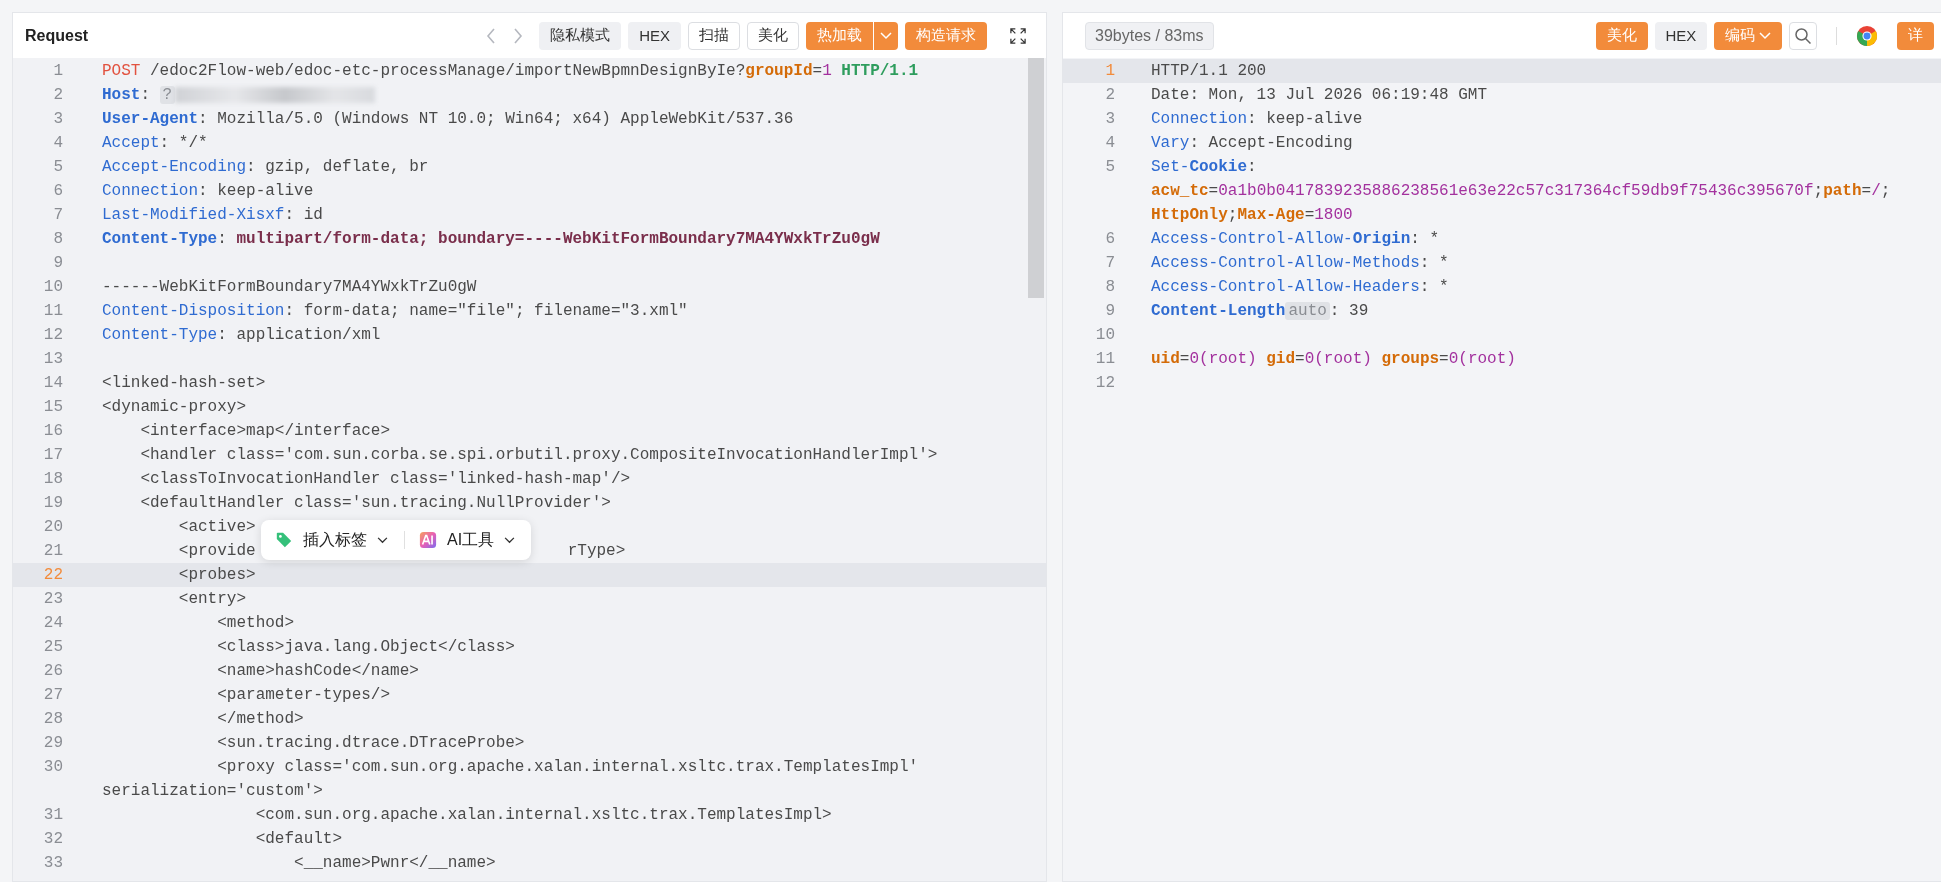 Image resolution: width=1941 pixels, height=882 pixels. What do you see at coordinates (1867, 35) in the screenshot?
I see `browser-icon` at bounding box center [1867, 35].